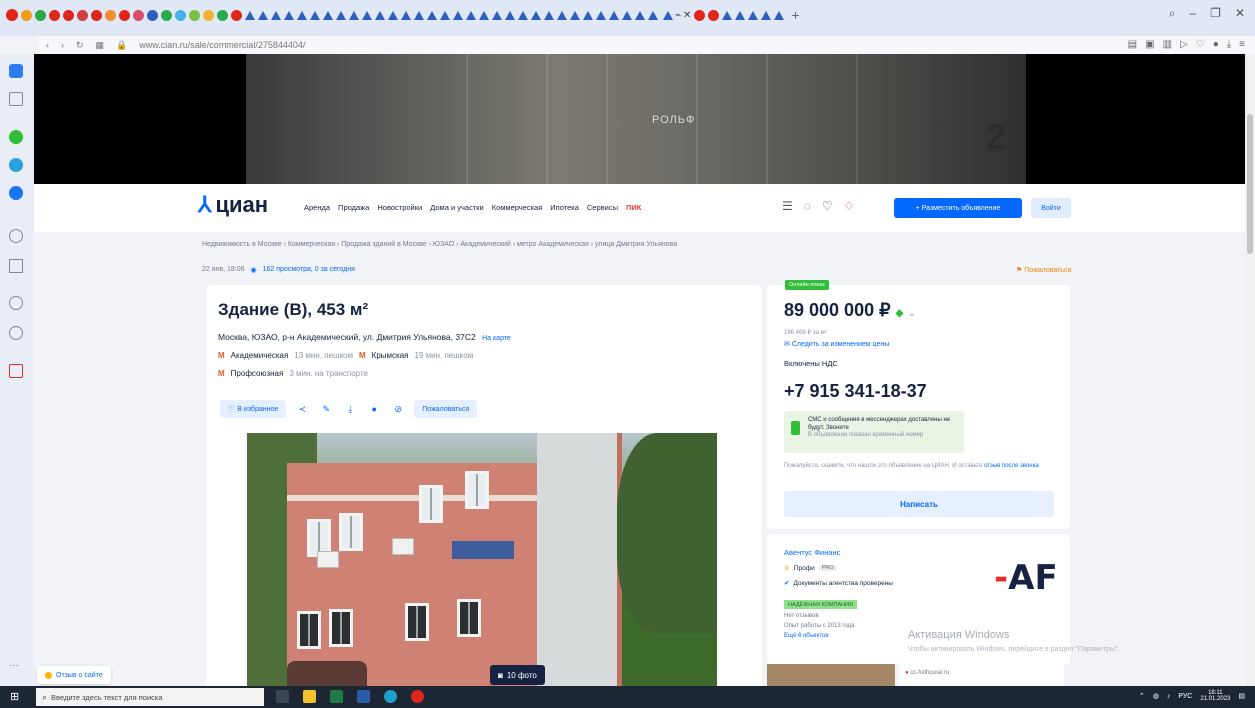  Describe the element at coordinates (62, 45) in the screenshot. I see `forward-icon: ›` at that location.